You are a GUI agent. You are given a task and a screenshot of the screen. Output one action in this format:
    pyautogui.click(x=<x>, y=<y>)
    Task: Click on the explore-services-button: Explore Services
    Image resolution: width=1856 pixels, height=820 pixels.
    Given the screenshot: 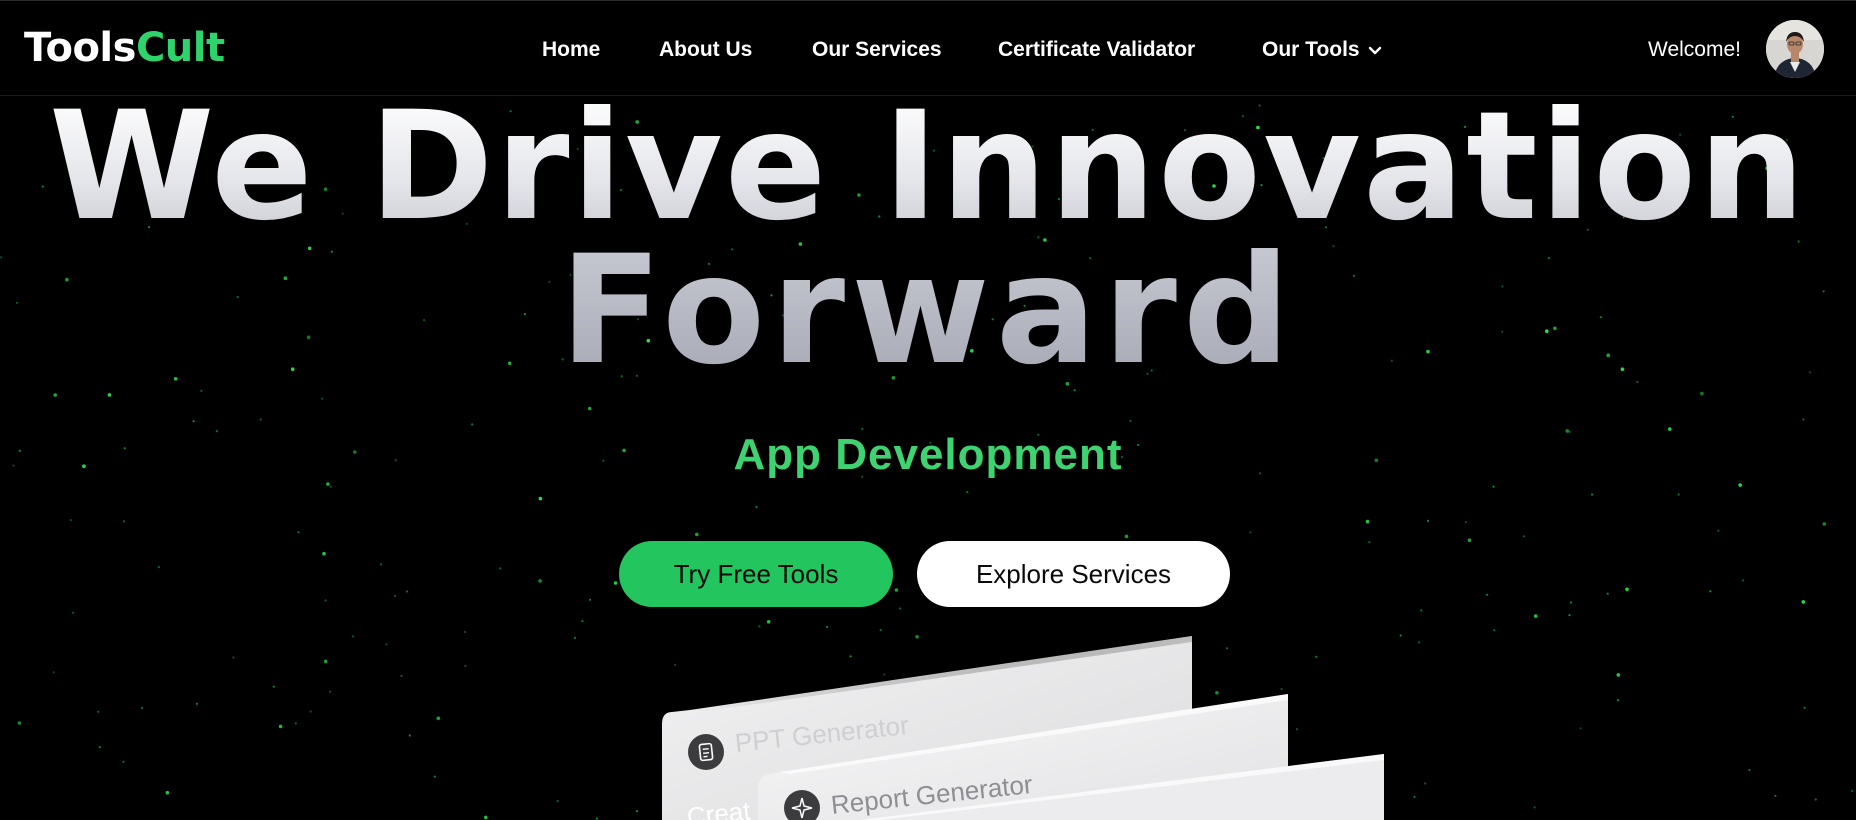 What is the action you would take?
    pyautogui.click(x=1073, y=574)
    